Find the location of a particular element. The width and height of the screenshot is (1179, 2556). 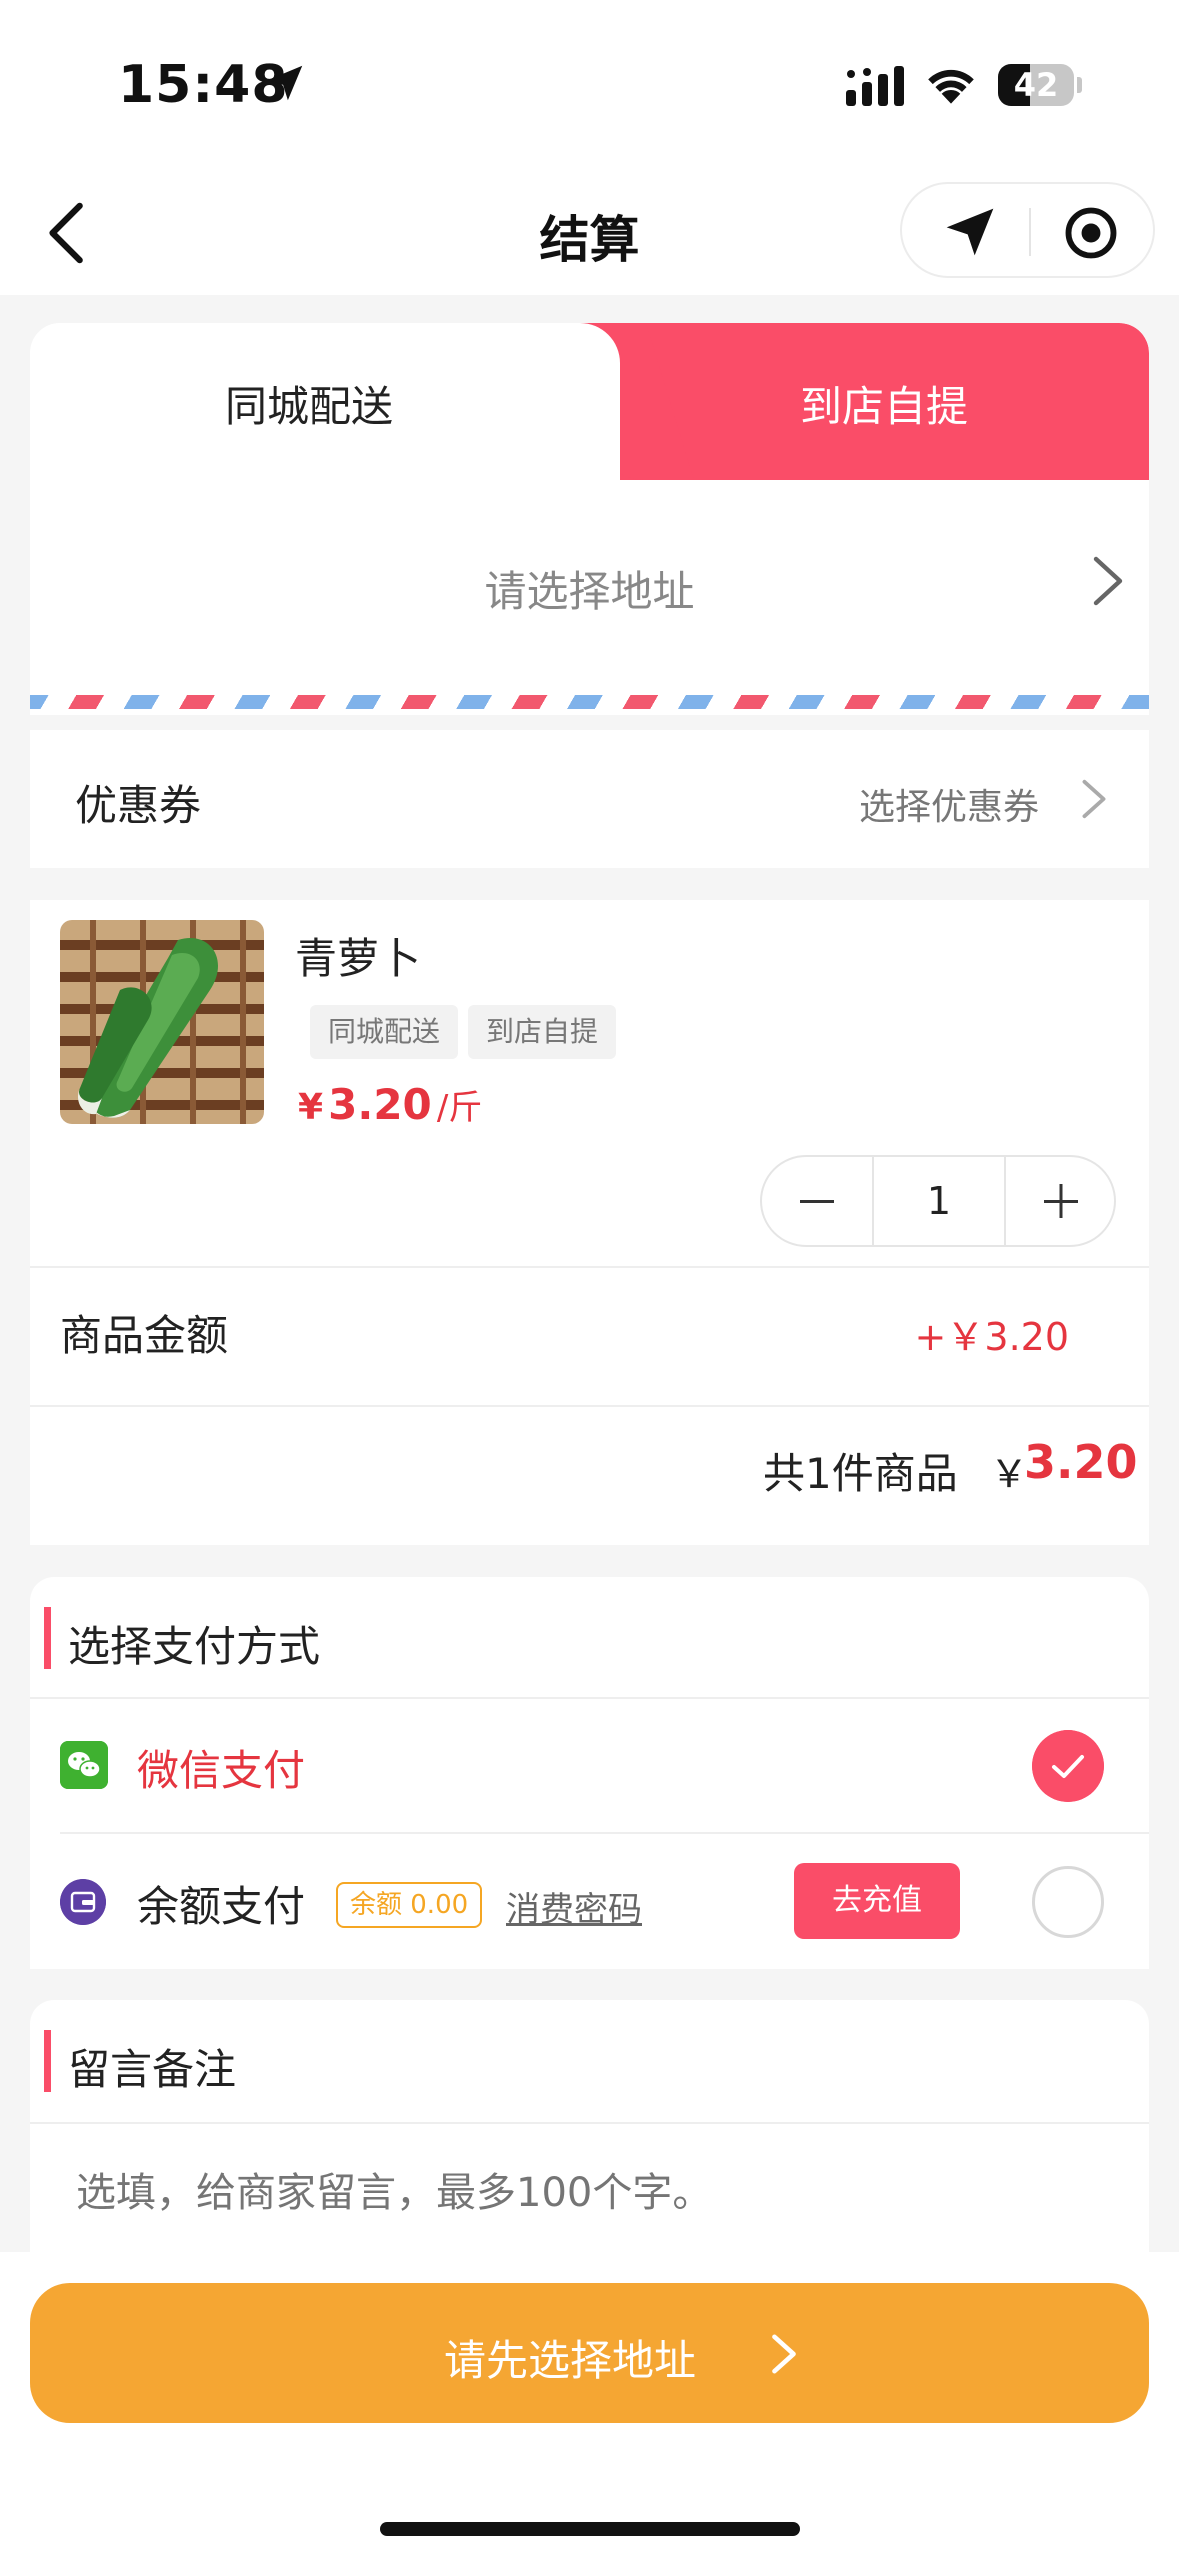

miniprogram-capsule is located at coordinates (1027, 230).